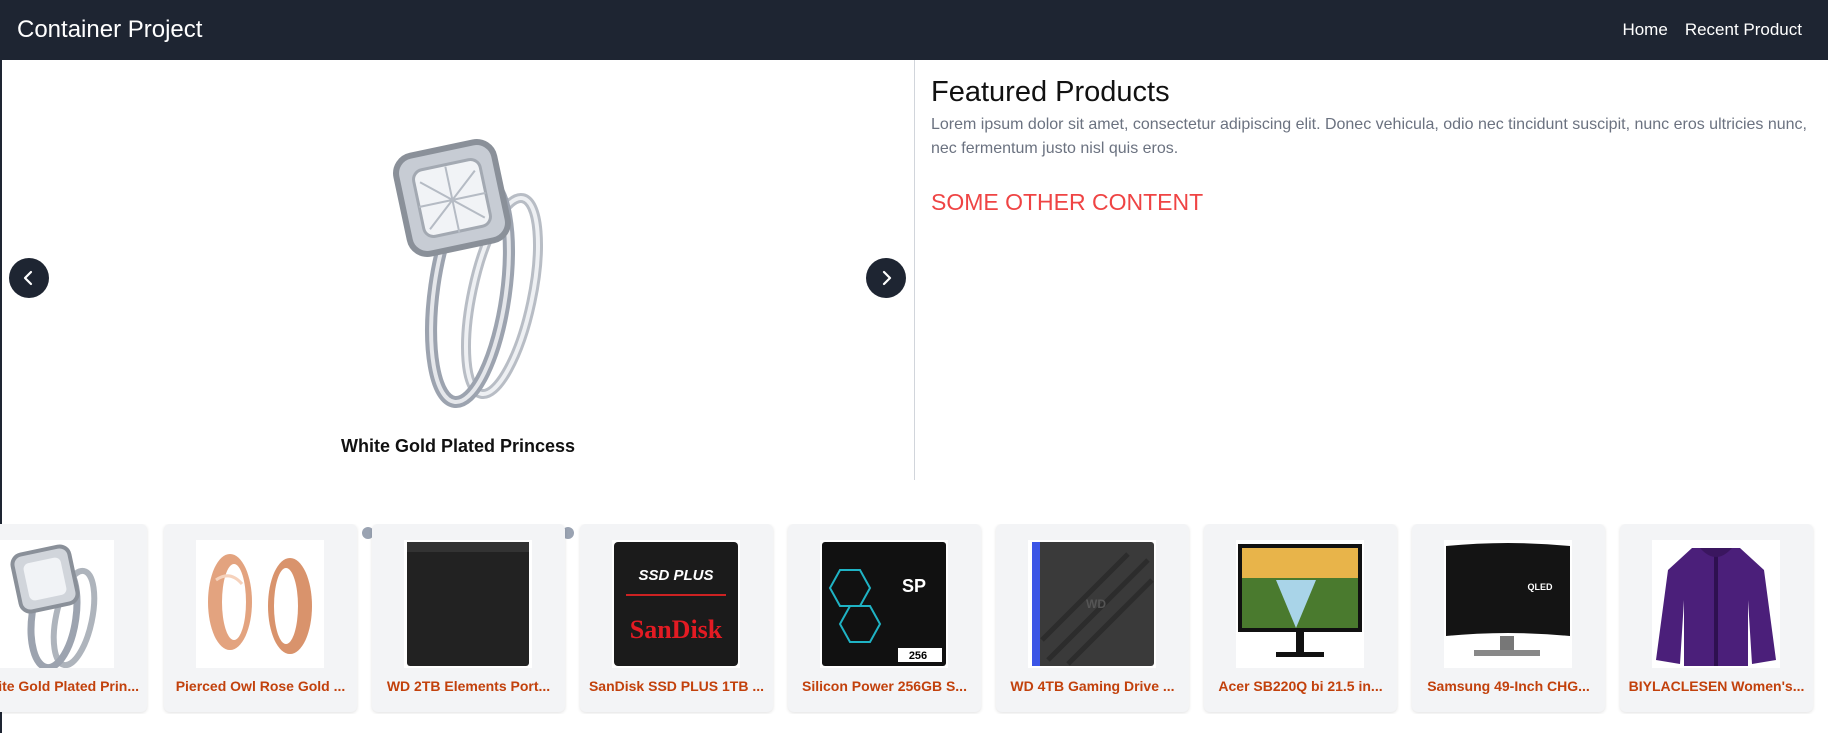 Image resolution: width=1828 pixels, height=733 pixels. Describe the element at coordinates (1540, 587) in the screenshot. I see `svg-text: QLED` at that location.